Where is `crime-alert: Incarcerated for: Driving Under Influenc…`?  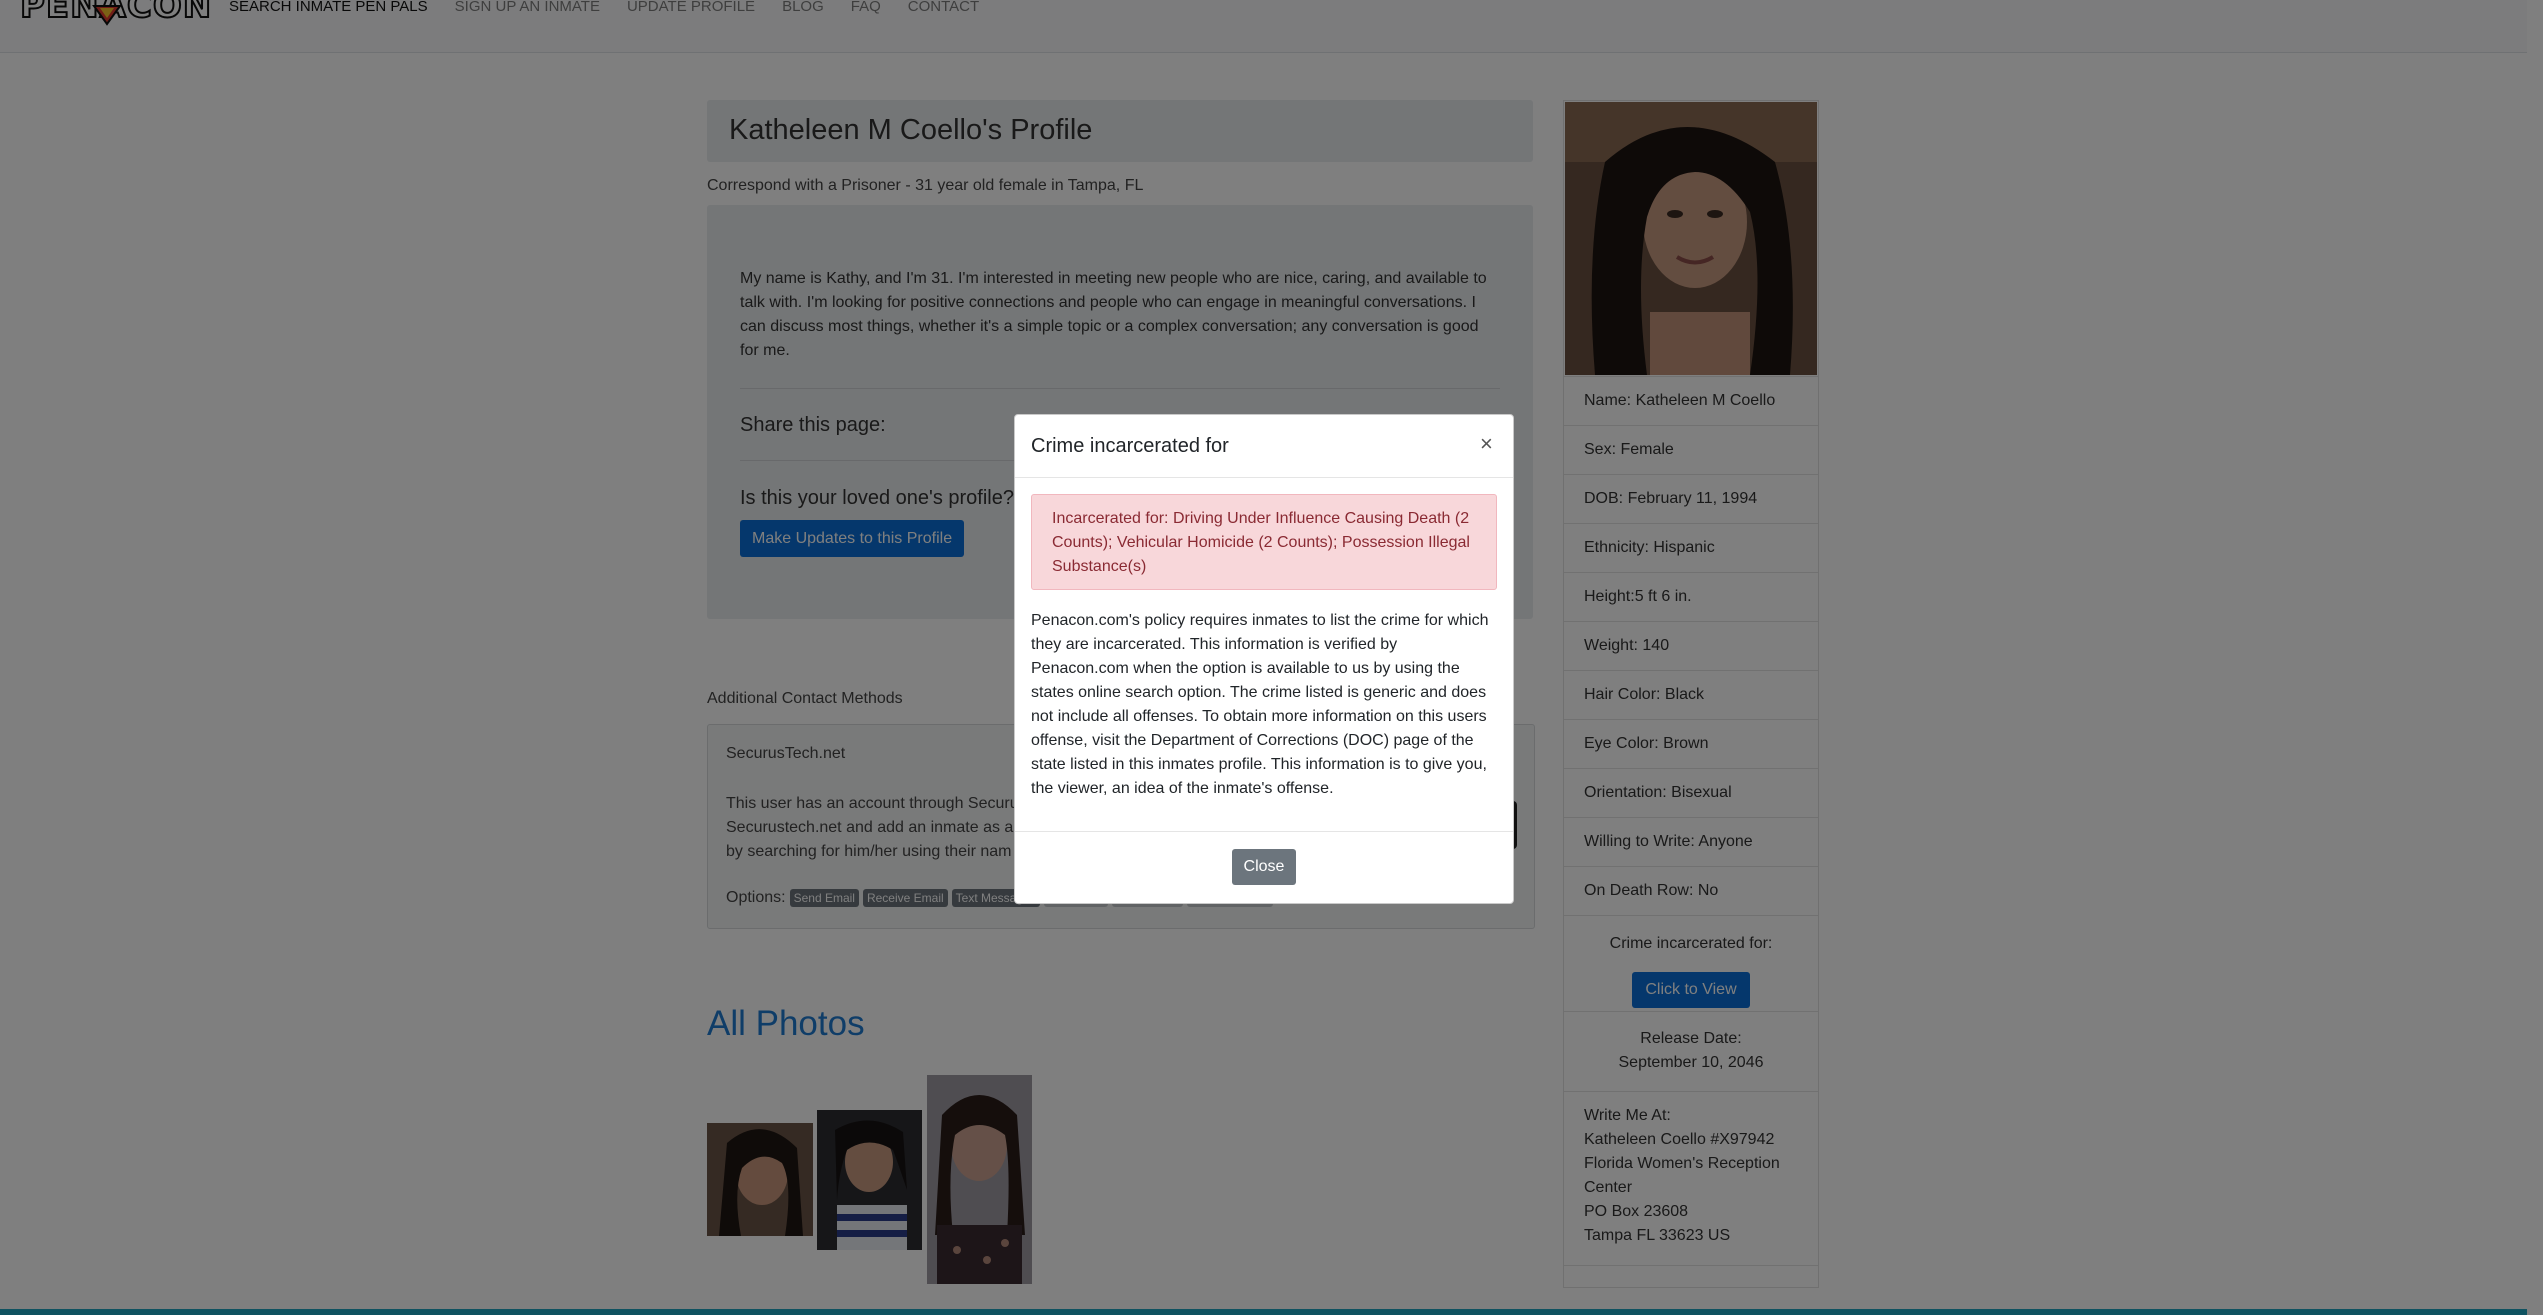 crime-alert: Incarcerated for: Driving Under Influenc… is located at coordinates (1264, 542).